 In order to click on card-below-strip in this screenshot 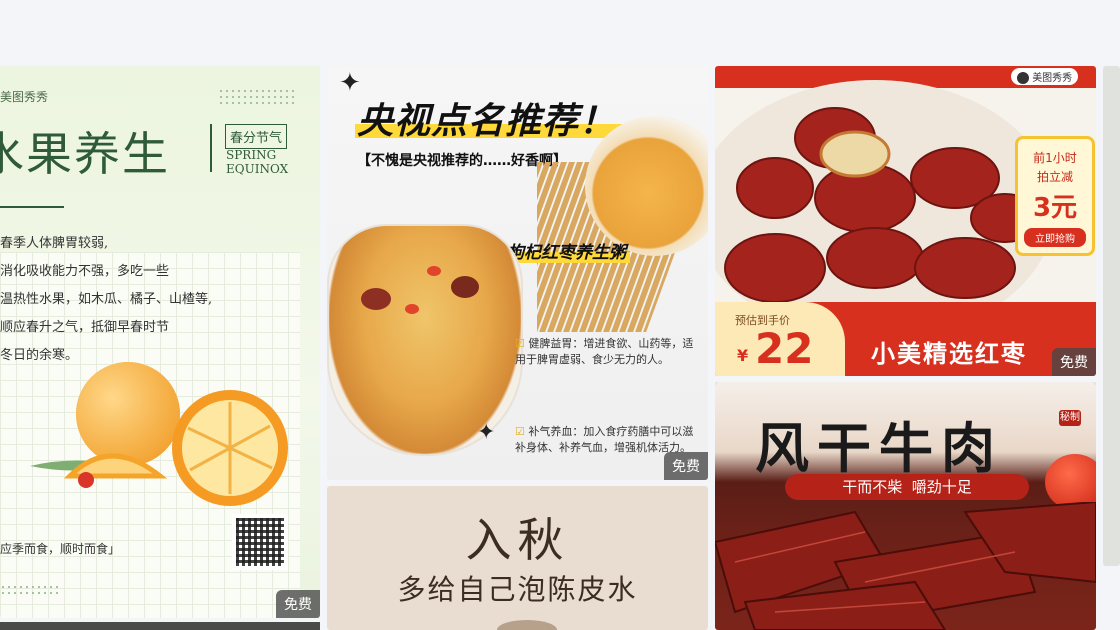, I will do `click(160, 626)`.